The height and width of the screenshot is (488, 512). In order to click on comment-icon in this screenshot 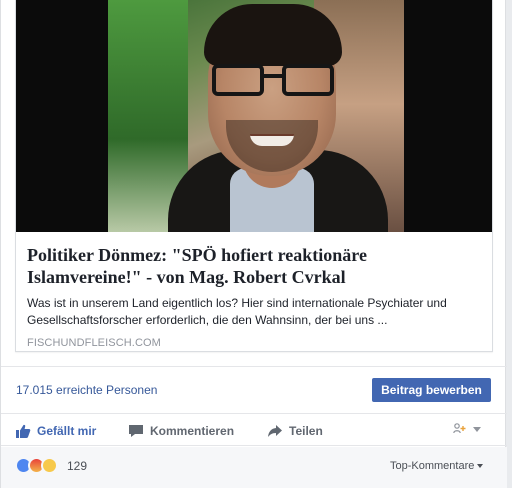, I will do `click(136, 431)`.